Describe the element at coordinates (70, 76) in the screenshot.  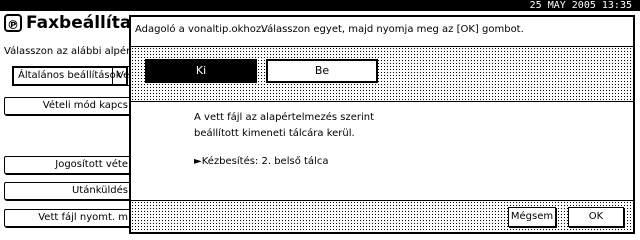
I see `tab-general-settings: Általános beállítások` at that location.